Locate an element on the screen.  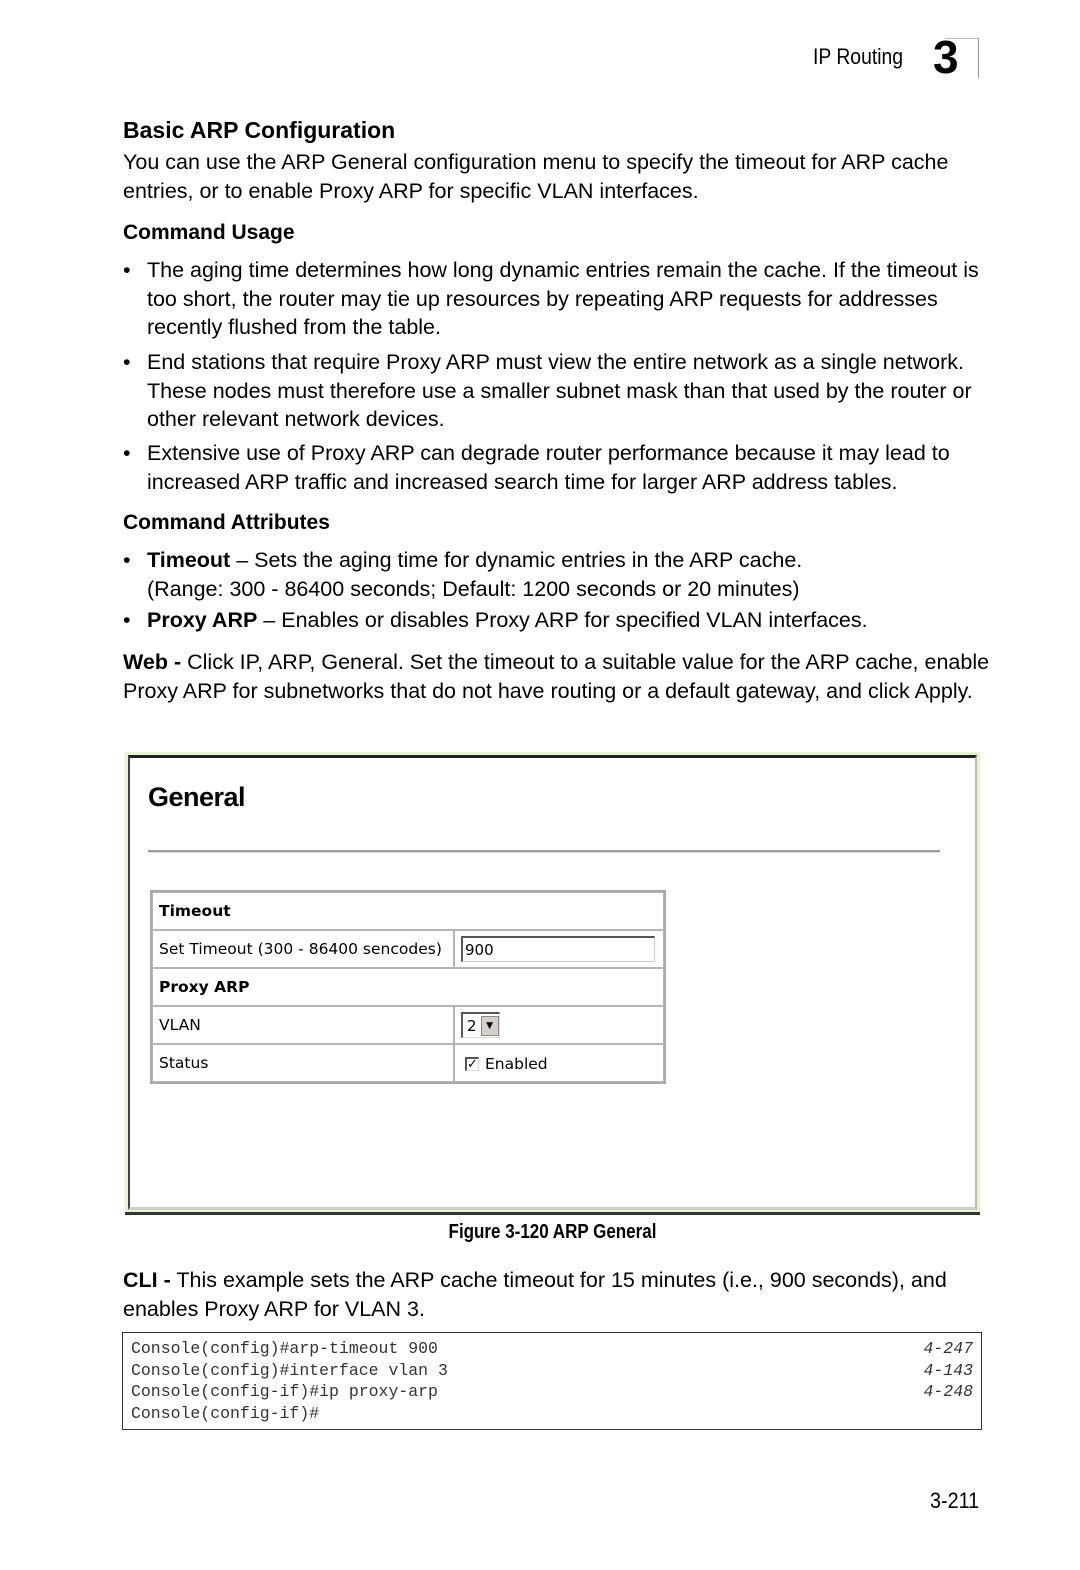
code-reference: 4-248 is located at coordinates (948, 1392).